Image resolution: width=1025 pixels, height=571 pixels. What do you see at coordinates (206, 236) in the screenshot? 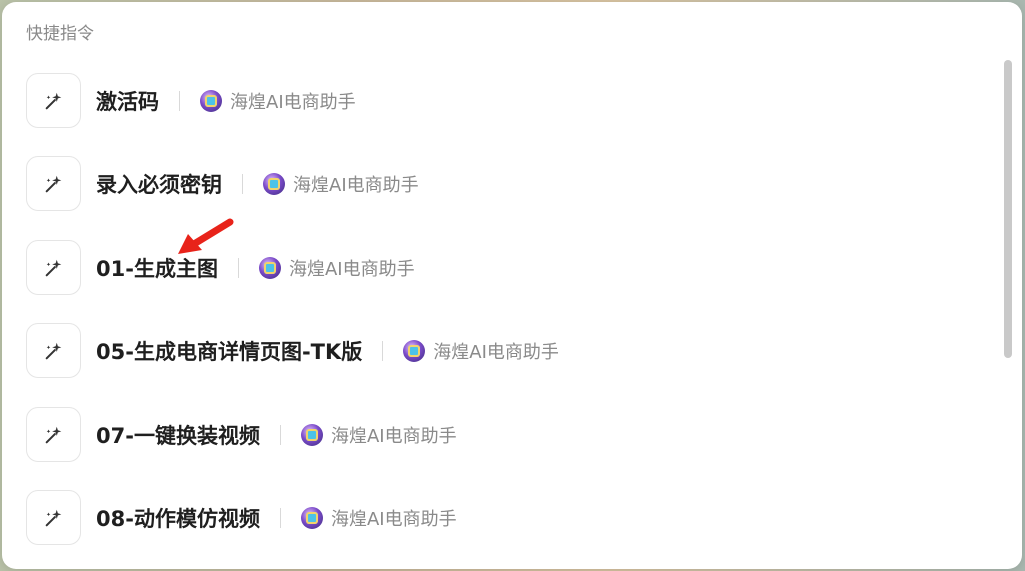
I see `annotation-arrow-icon` at bounding box center [206, 236].